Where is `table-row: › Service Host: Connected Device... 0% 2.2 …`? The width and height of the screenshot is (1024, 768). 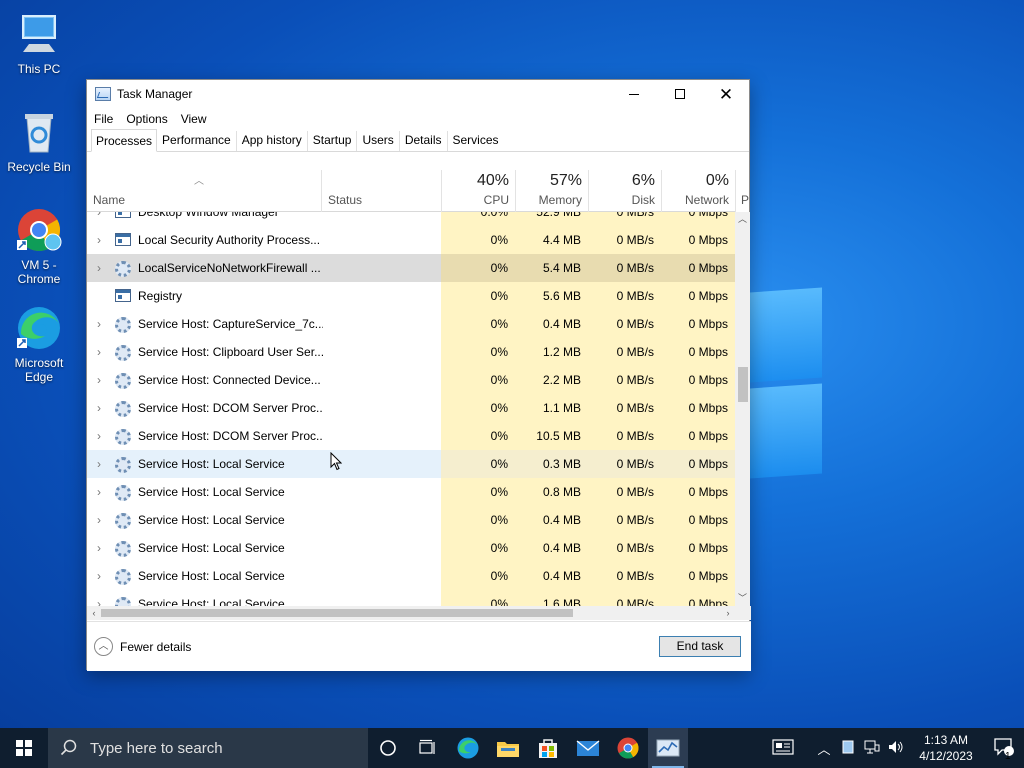
table-row: › Service Host: Connected Device... 0% 2.2 … is located at coordinates (411, 380).